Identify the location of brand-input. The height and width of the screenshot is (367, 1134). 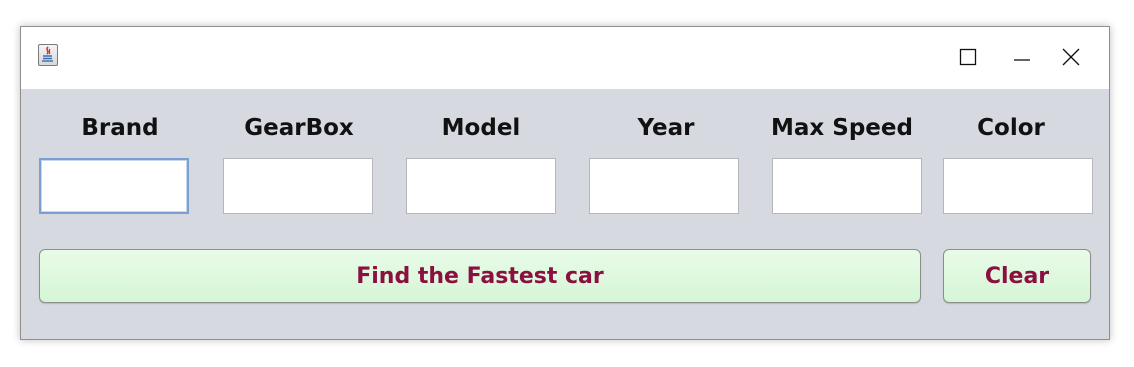
(114, 186).